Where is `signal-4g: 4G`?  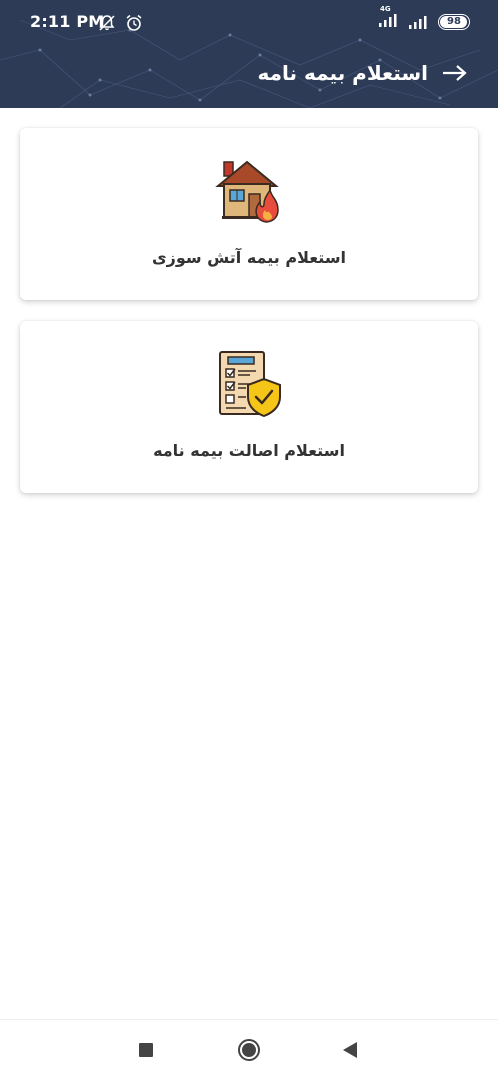
signal-4g: 4G is located at coordinates (389, 18).